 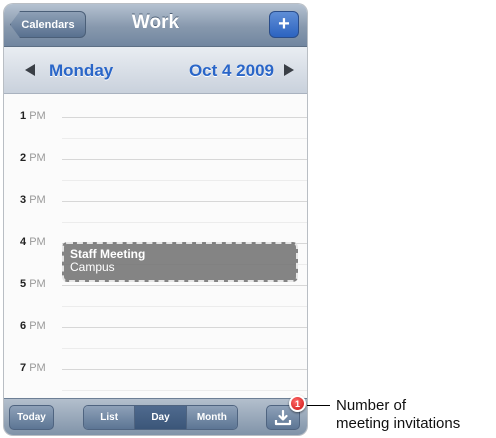 I want to click on event-location: Campus, so click(x=92, y=267).